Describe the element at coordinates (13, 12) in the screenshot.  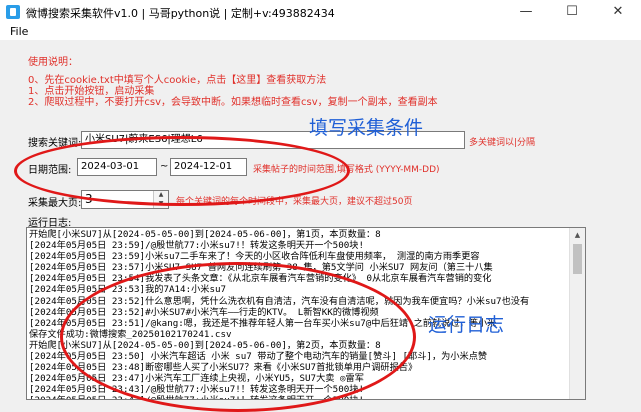
I see `app-icon` at that location.